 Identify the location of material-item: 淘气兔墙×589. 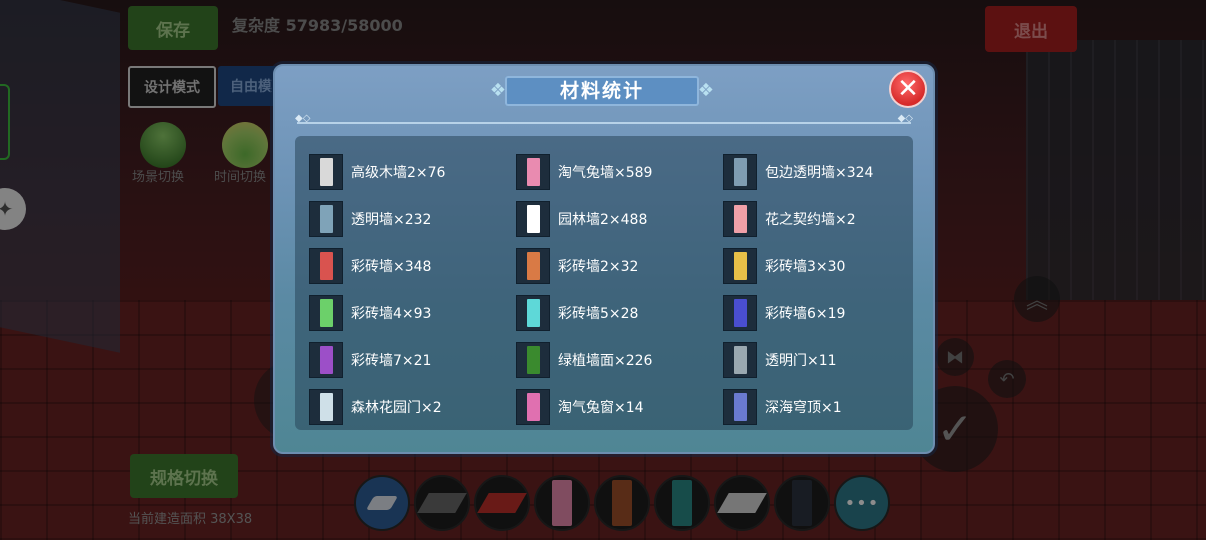
(619, 171).